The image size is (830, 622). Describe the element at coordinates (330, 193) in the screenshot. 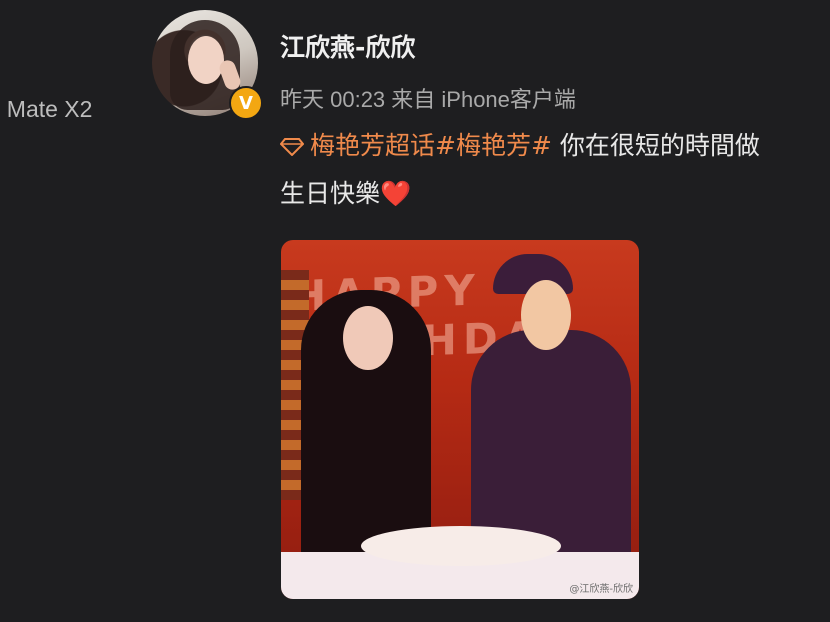

I see `post-text-birthday: 生日快樂` at that location.